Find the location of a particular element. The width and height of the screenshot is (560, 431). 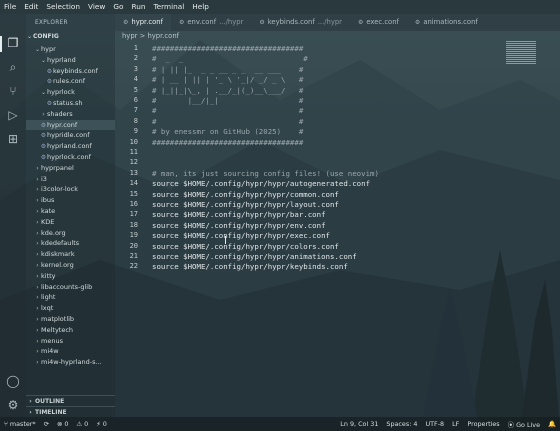

tree-item: ⌄hyprland is located at coordinates (70, 60).